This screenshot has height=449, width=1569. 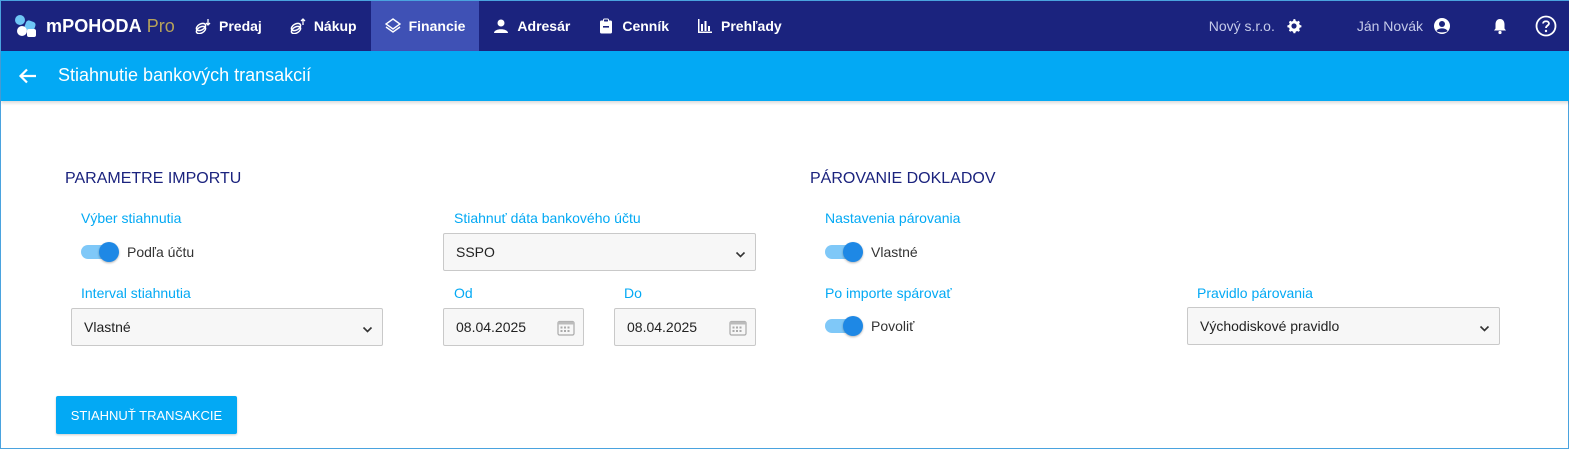 I want to click on gear-icon, so click(x=1294, y=26).